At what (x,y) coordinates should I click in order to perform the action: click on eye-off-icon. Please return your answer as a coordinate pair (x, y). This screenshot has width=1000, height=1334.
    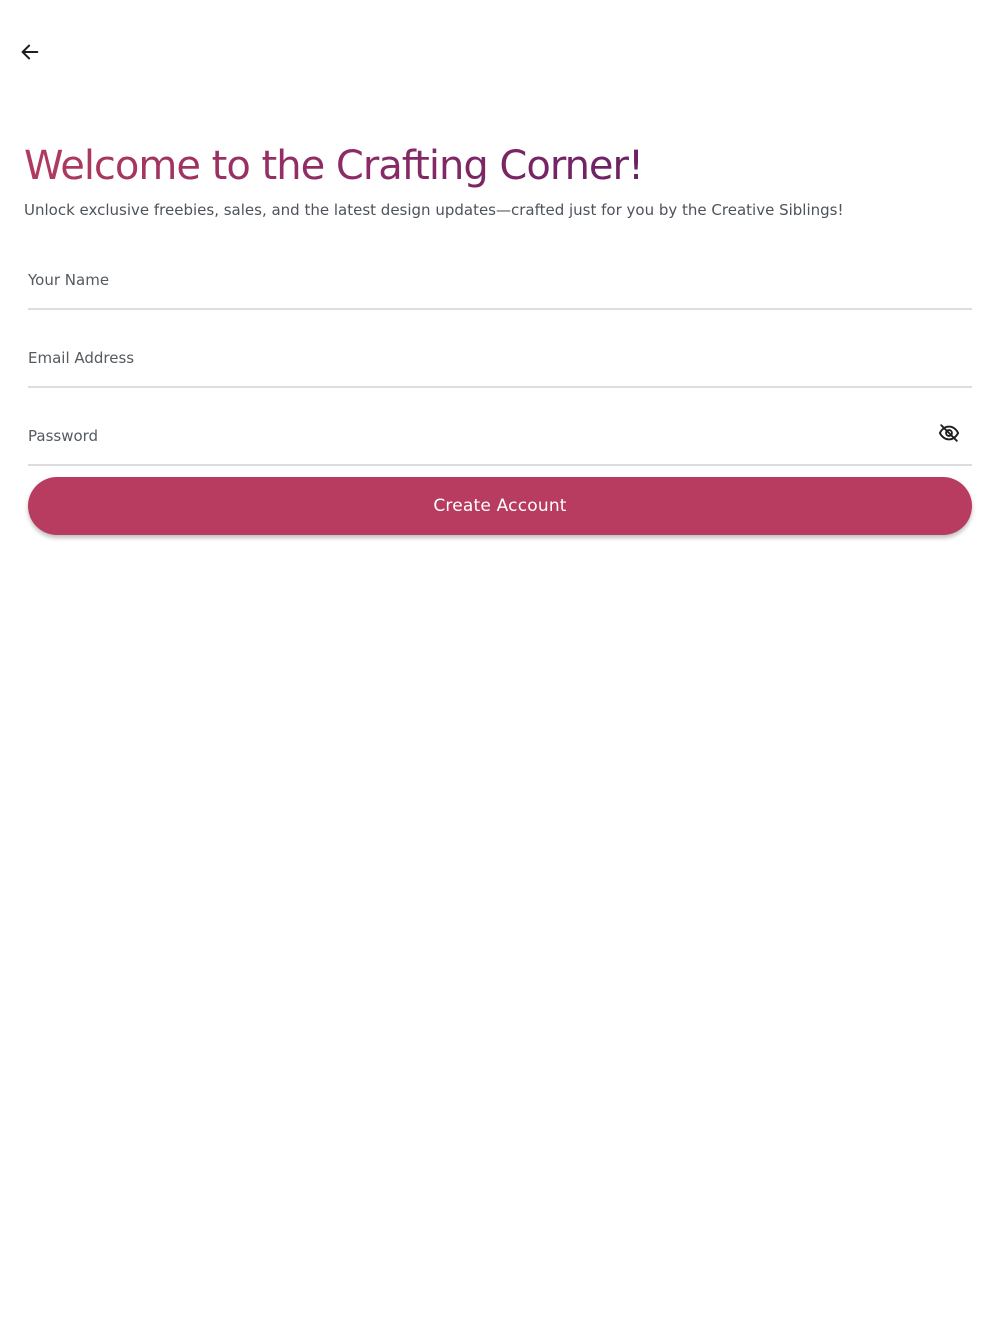
    Looking at the image, I should click on (949, 435).